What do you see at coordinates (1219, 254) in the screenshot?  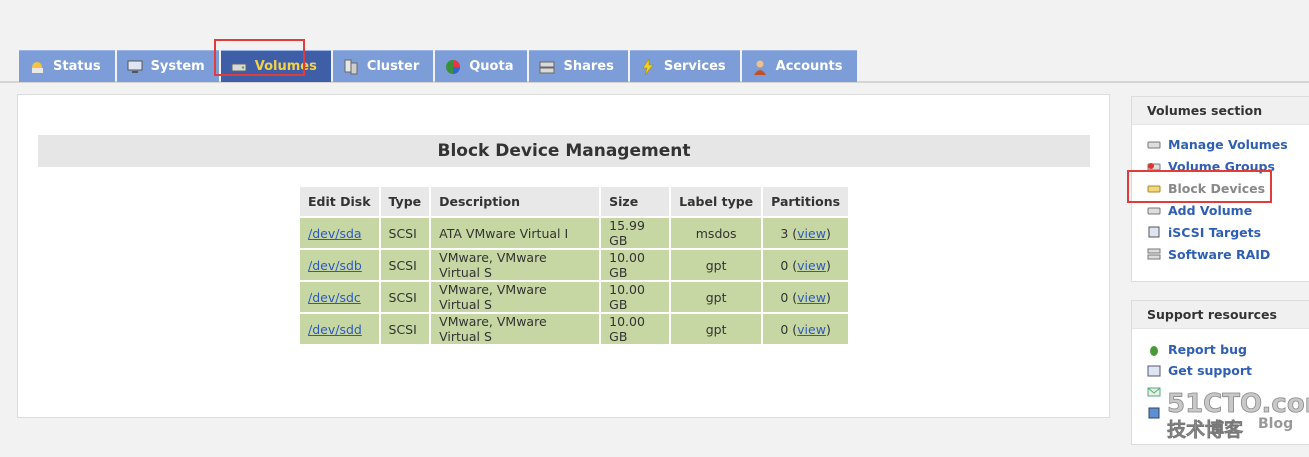 I see `sidebar-item-label: Software RAID` at bounding box center [1219, 254].